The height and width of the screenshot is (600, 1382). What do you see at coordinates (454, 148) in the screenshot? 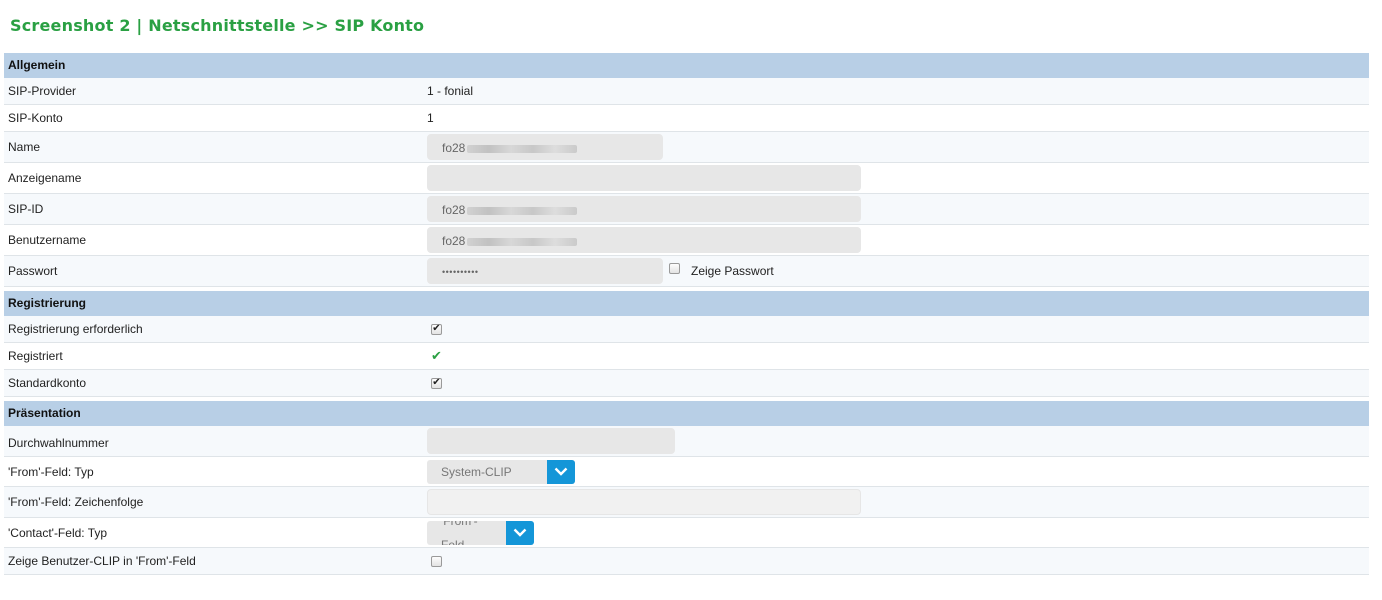
I see `name-value: fo28` at bounding box center [454, 148].